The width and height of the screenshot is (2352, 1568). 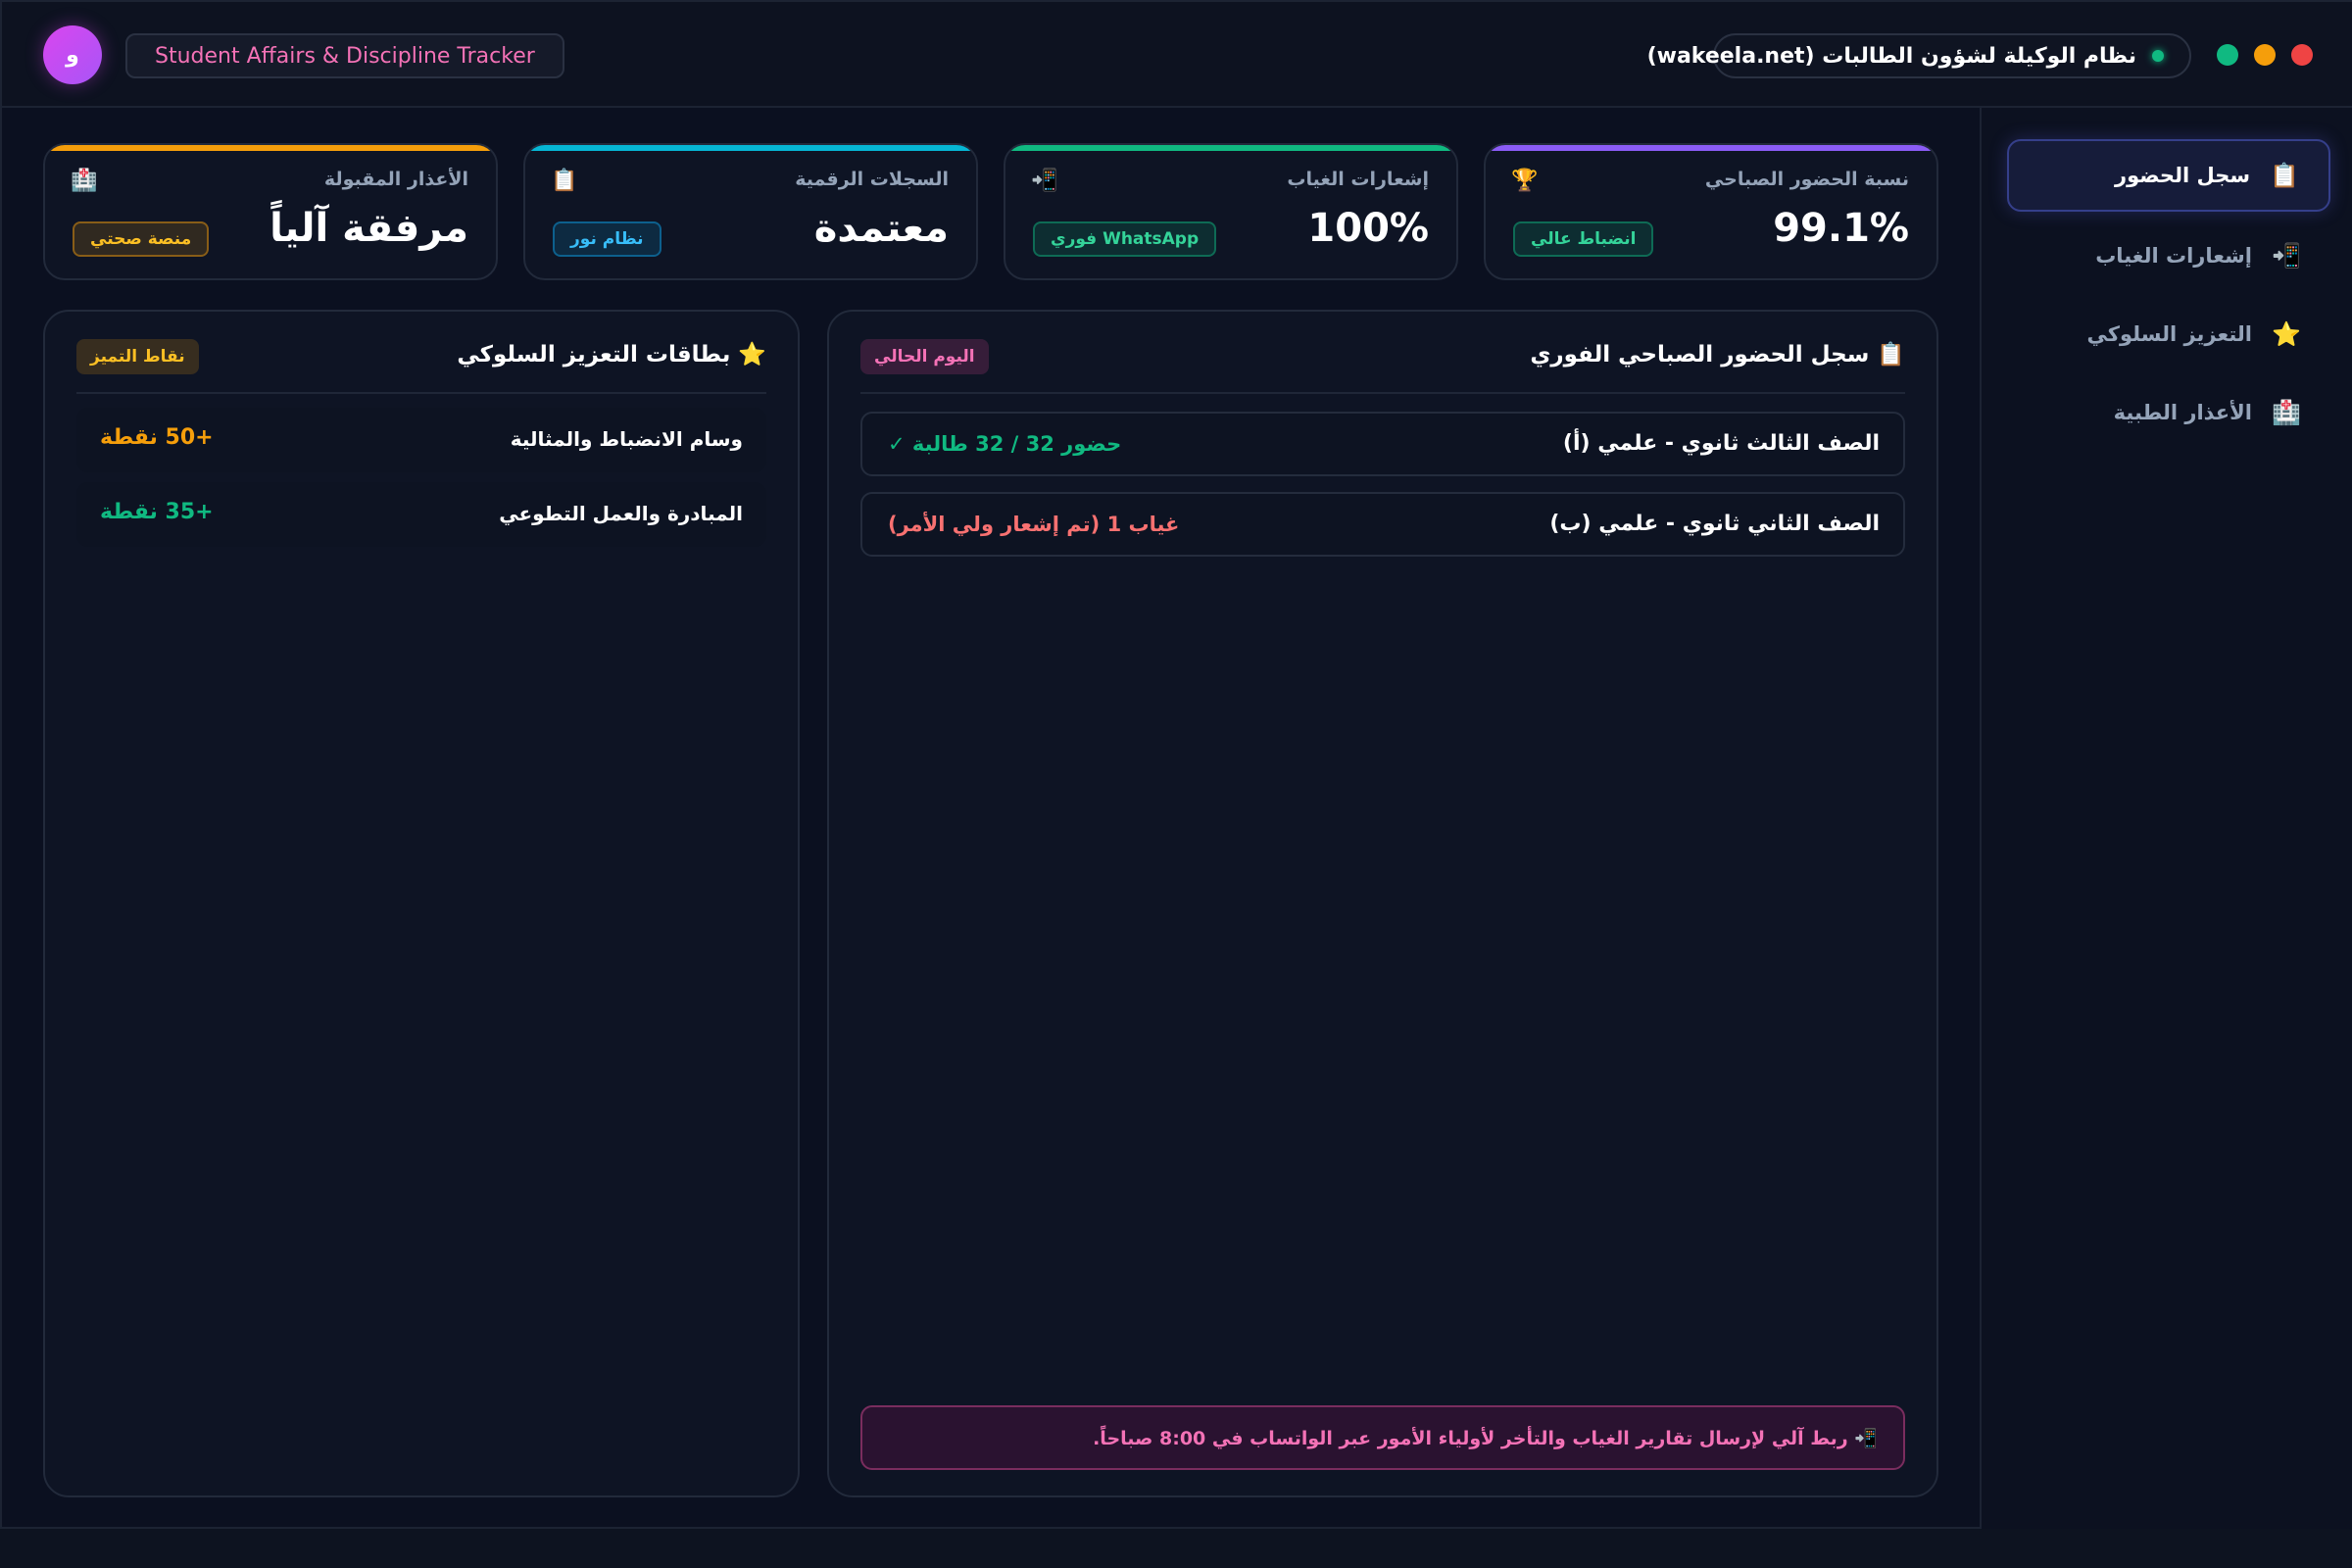 I want to click on panel-title: 📋 سجل الحضور الصباحي الفوري, so click(x=1717, y=355).